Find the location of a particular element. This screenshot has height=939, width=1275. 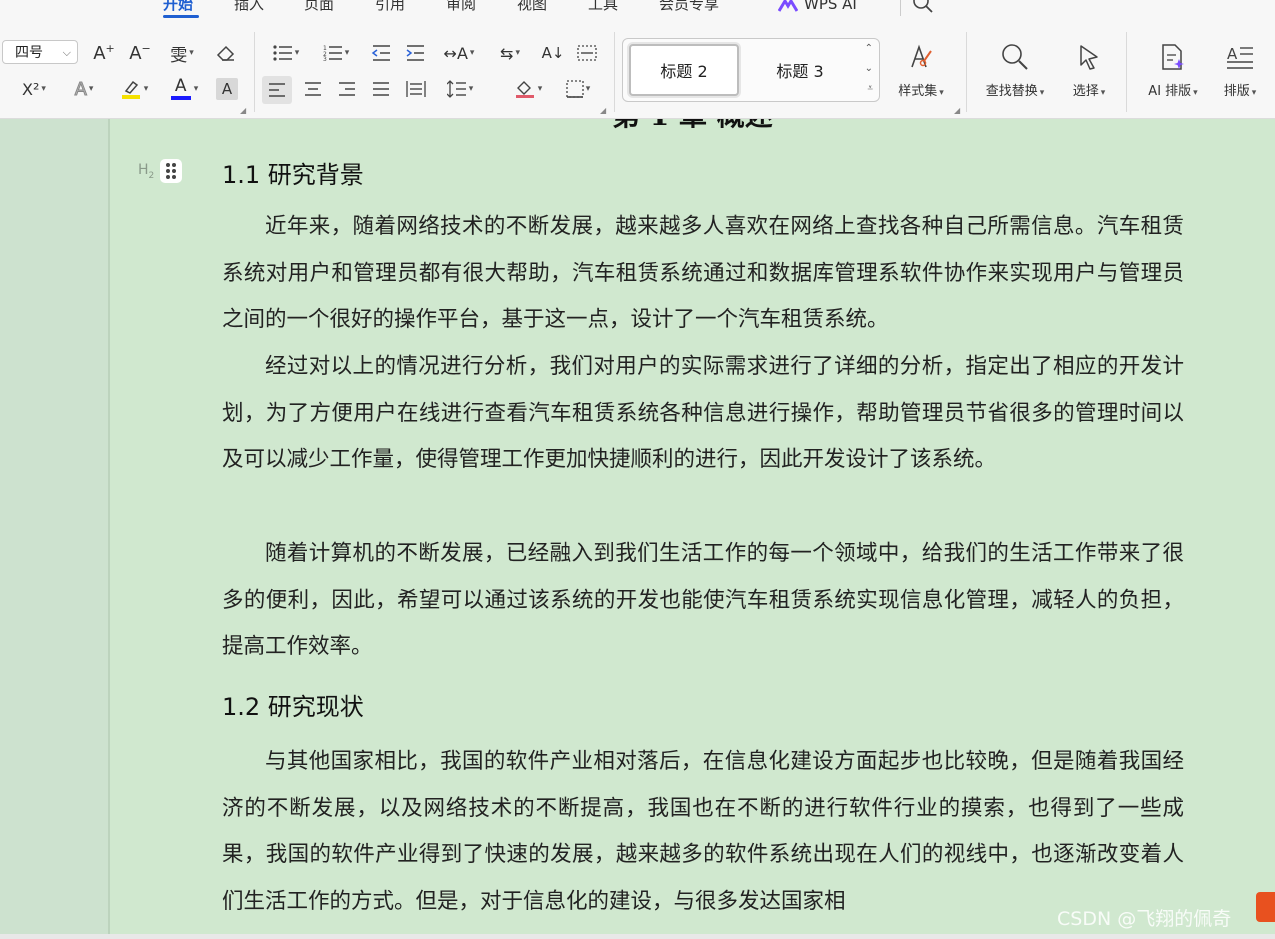

align-right-icon is located at coordinates (347, 89).